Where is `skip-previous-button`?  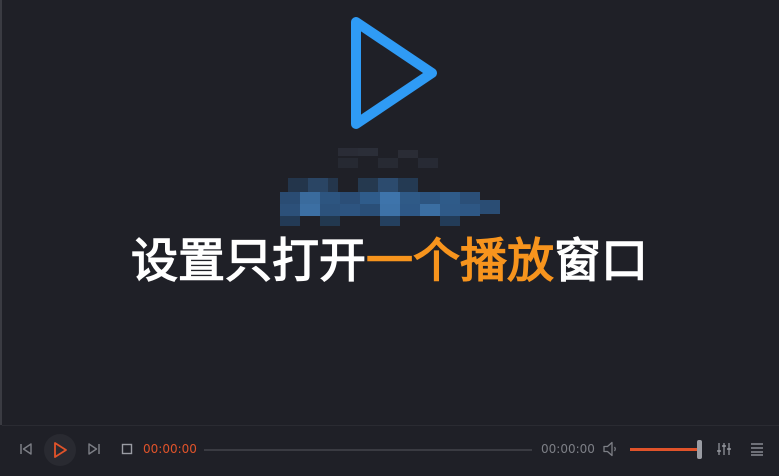
skip-previous-button is located at coordinates (26, 449).